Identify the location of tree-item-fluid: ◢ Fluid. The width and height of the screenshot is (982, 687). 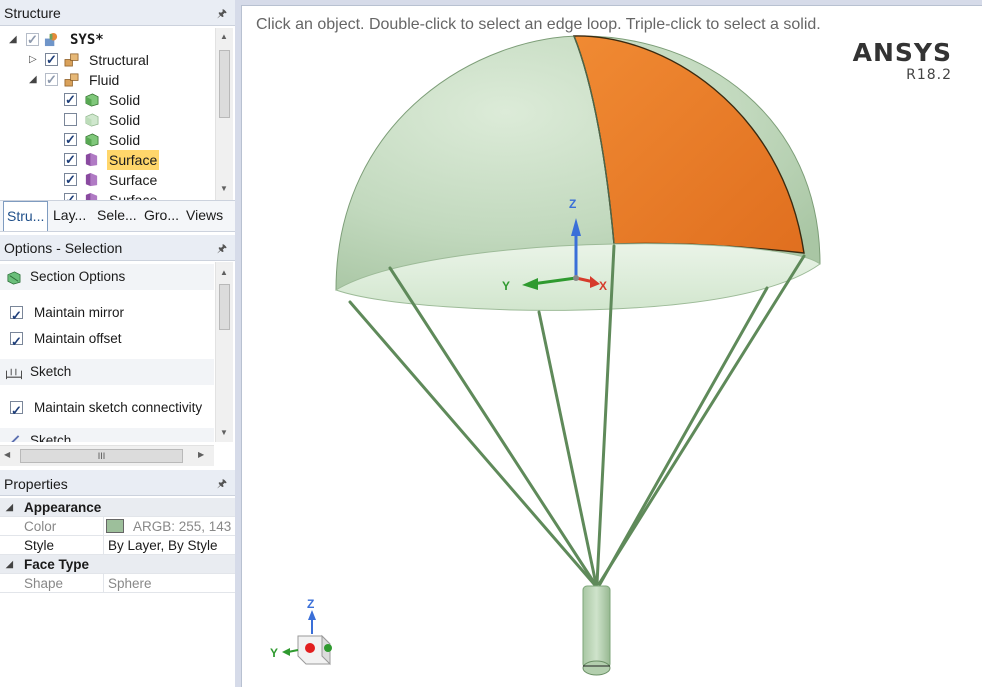
(107, 80).